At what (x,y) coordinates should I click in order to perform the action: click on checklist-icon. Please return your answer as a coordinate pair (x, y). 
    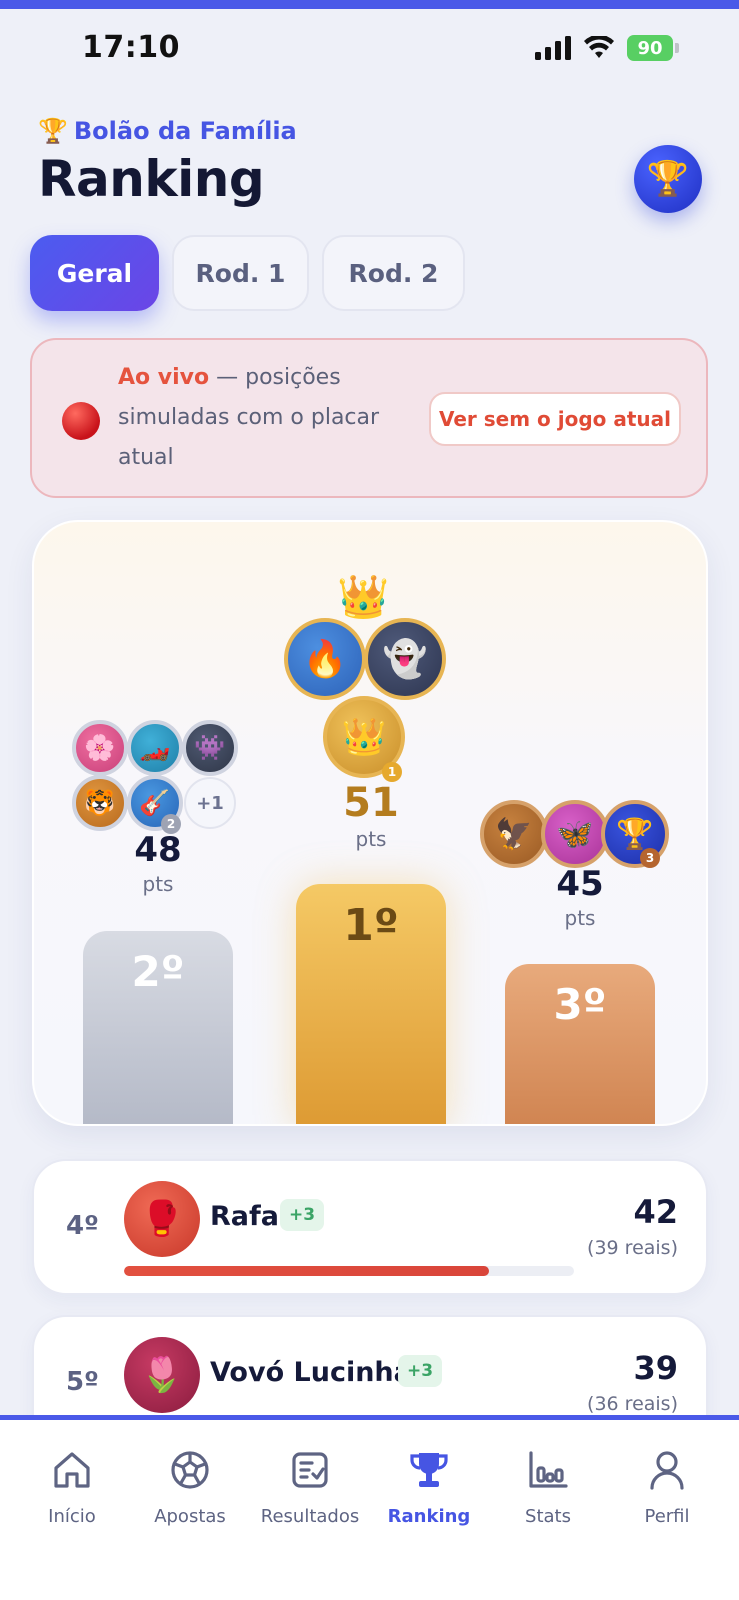
    Looking at the image, I should click on (310, 1470).